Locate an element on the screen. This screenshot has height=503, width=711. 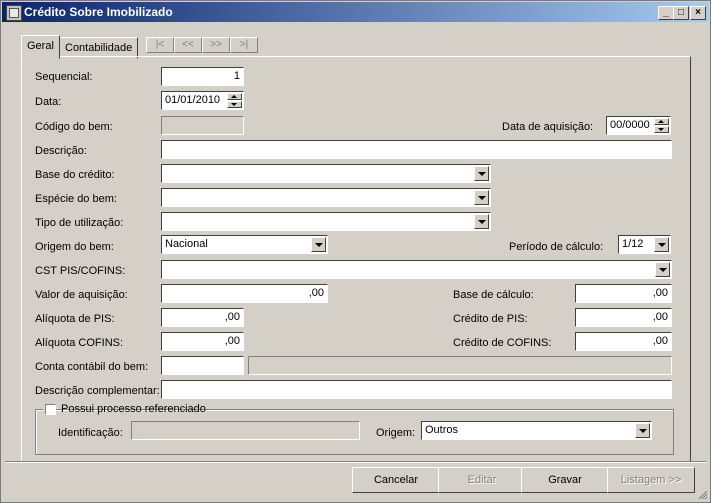
data-aquisicao-value: 00/0000 is located at coordinates (630, 125).